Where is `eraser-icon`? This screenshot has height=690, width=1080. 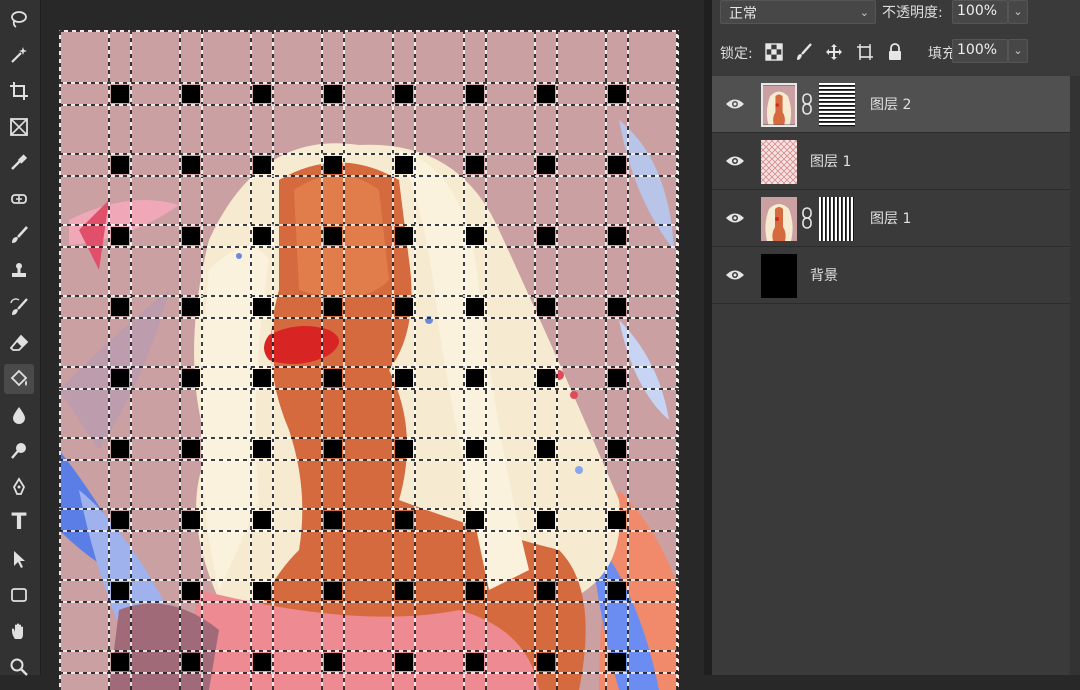 eraser-icon is located at coordinates (19, 343).